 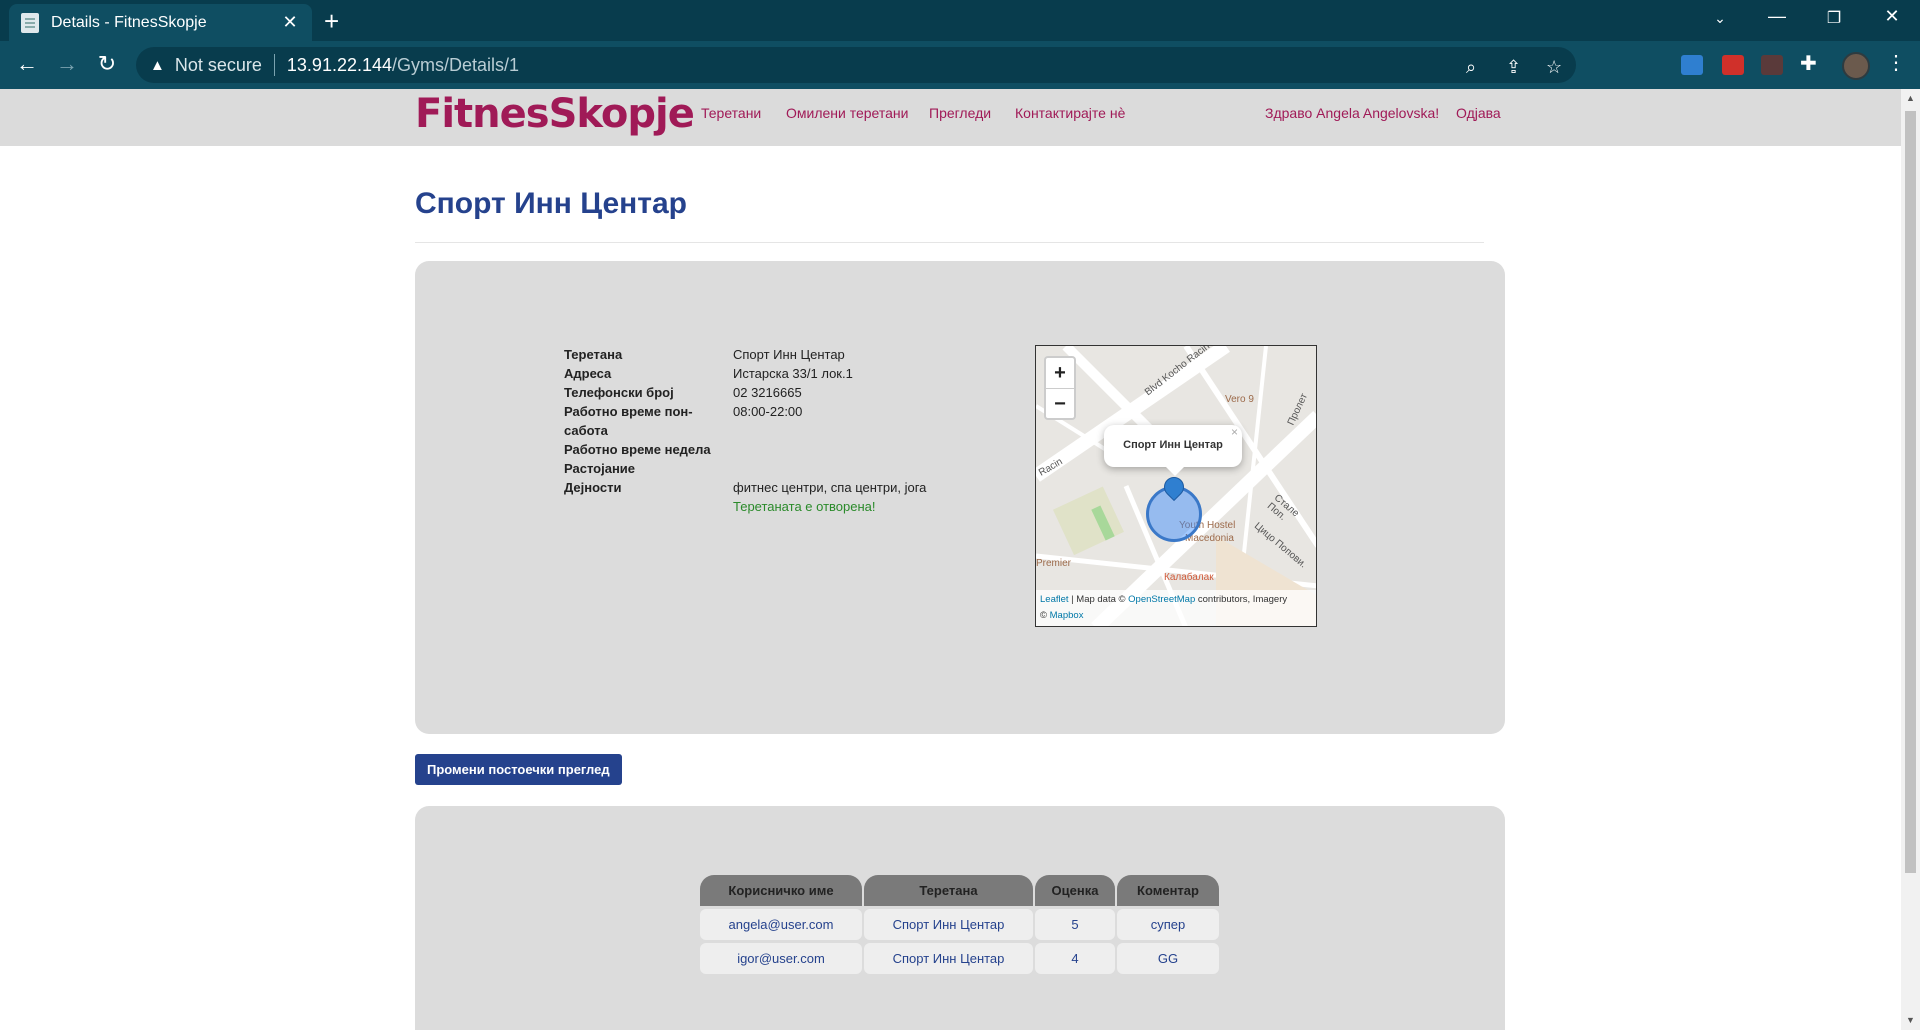 What do you see at coordinates (1910, 98) in the screenshot?
I see `scroll-up-icon: ▲` at bounding box center [1910, 98].